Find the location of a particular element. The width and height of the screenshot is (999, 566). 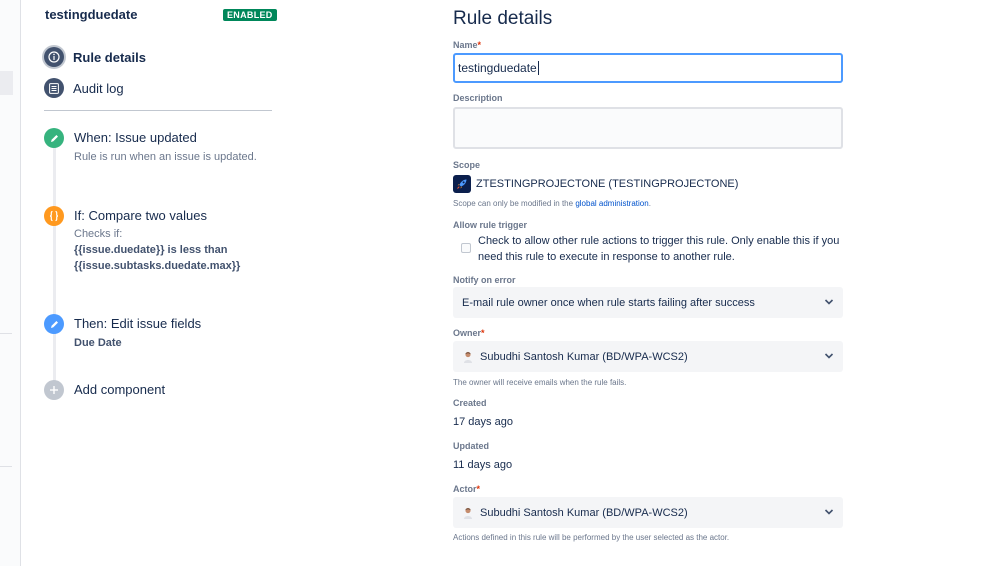

nav-rule-details: Rule details is located at coordinates (95, 57).